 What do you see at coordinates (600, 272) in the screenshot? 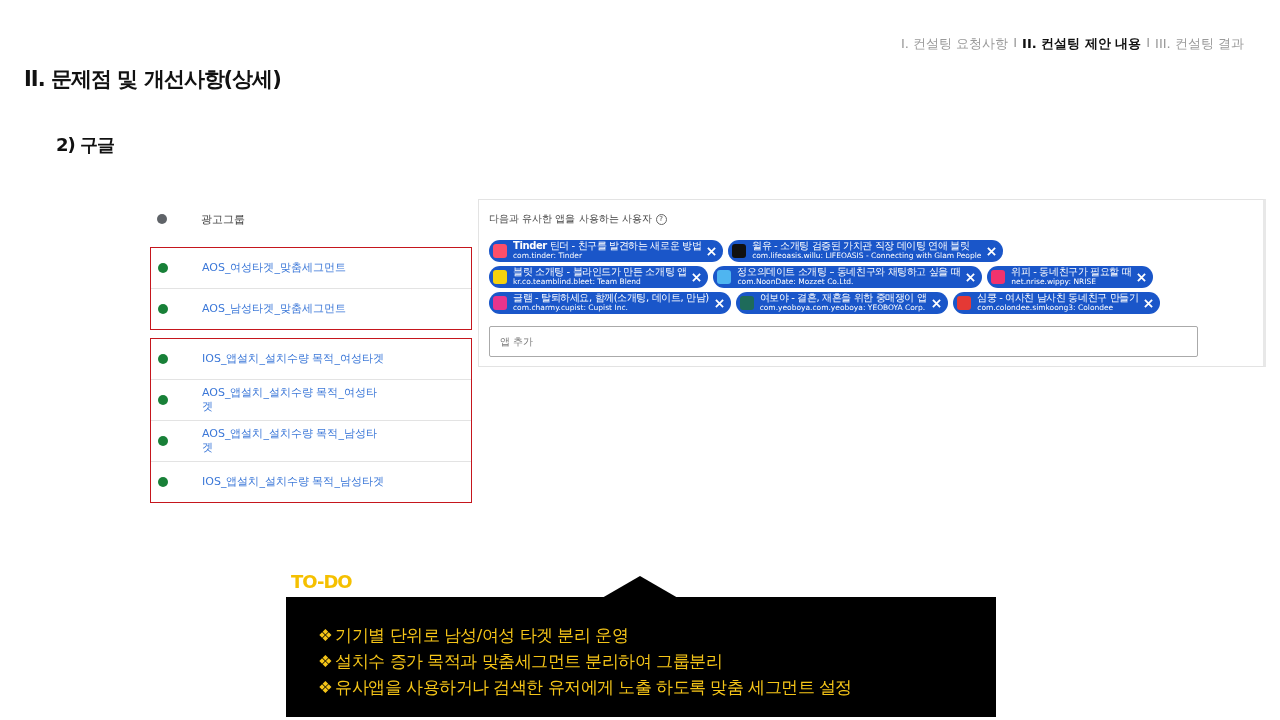
I see `app-title: 블릿 소개팅 - 블라인드가 만든 소개팅 앱` at bounding box center [600, 272].